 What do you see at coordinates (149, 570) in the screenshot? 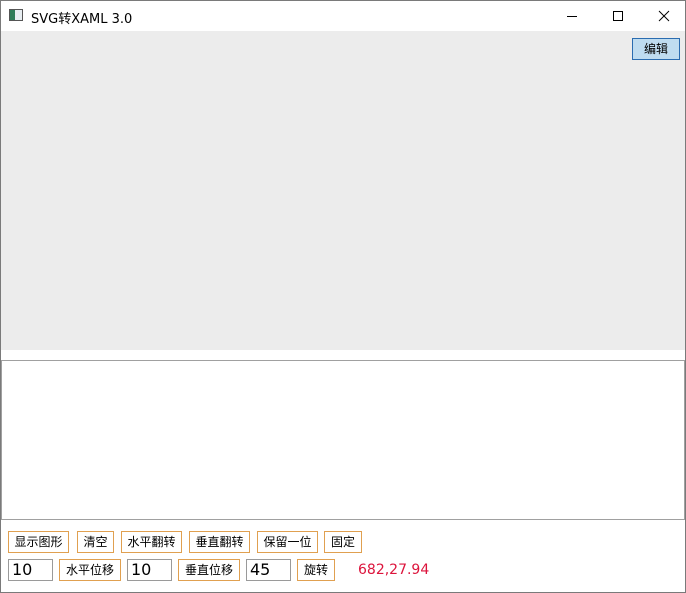
I see `vertical-offset-input: 10` at bounding box center [149, 570].